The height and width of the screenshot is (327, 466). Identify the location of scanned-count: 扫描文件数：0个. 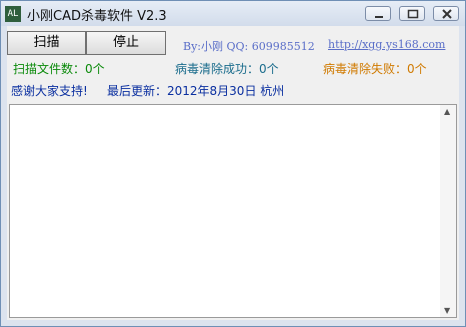
(59, 69).